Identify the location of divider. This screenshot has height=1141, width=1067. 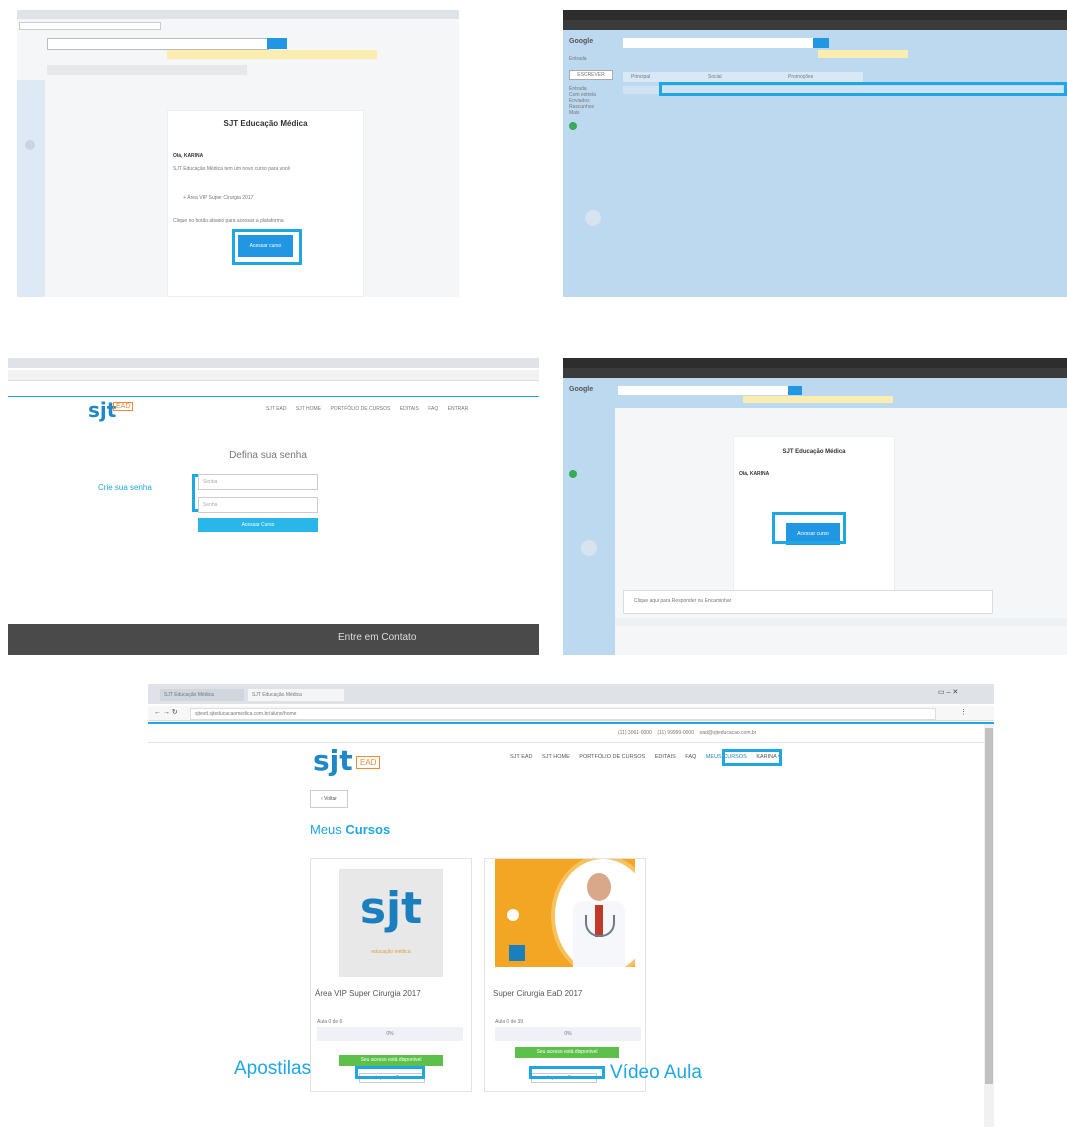
(571, 742).